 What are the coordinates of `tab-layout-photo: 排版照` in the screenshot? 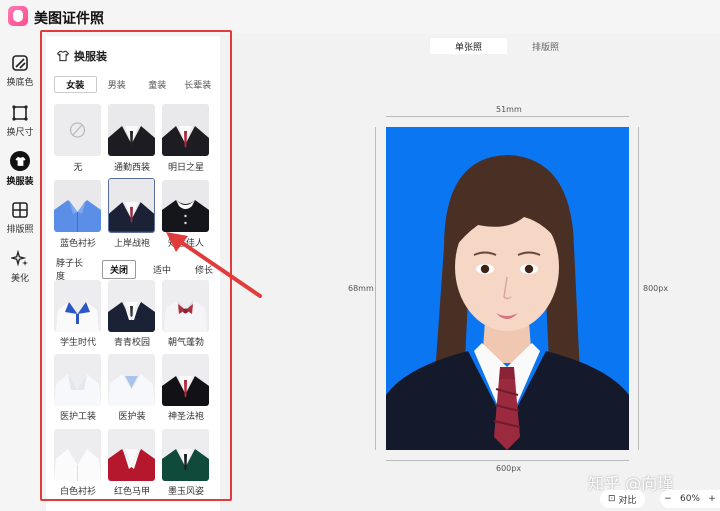 It's located at (545, 46).